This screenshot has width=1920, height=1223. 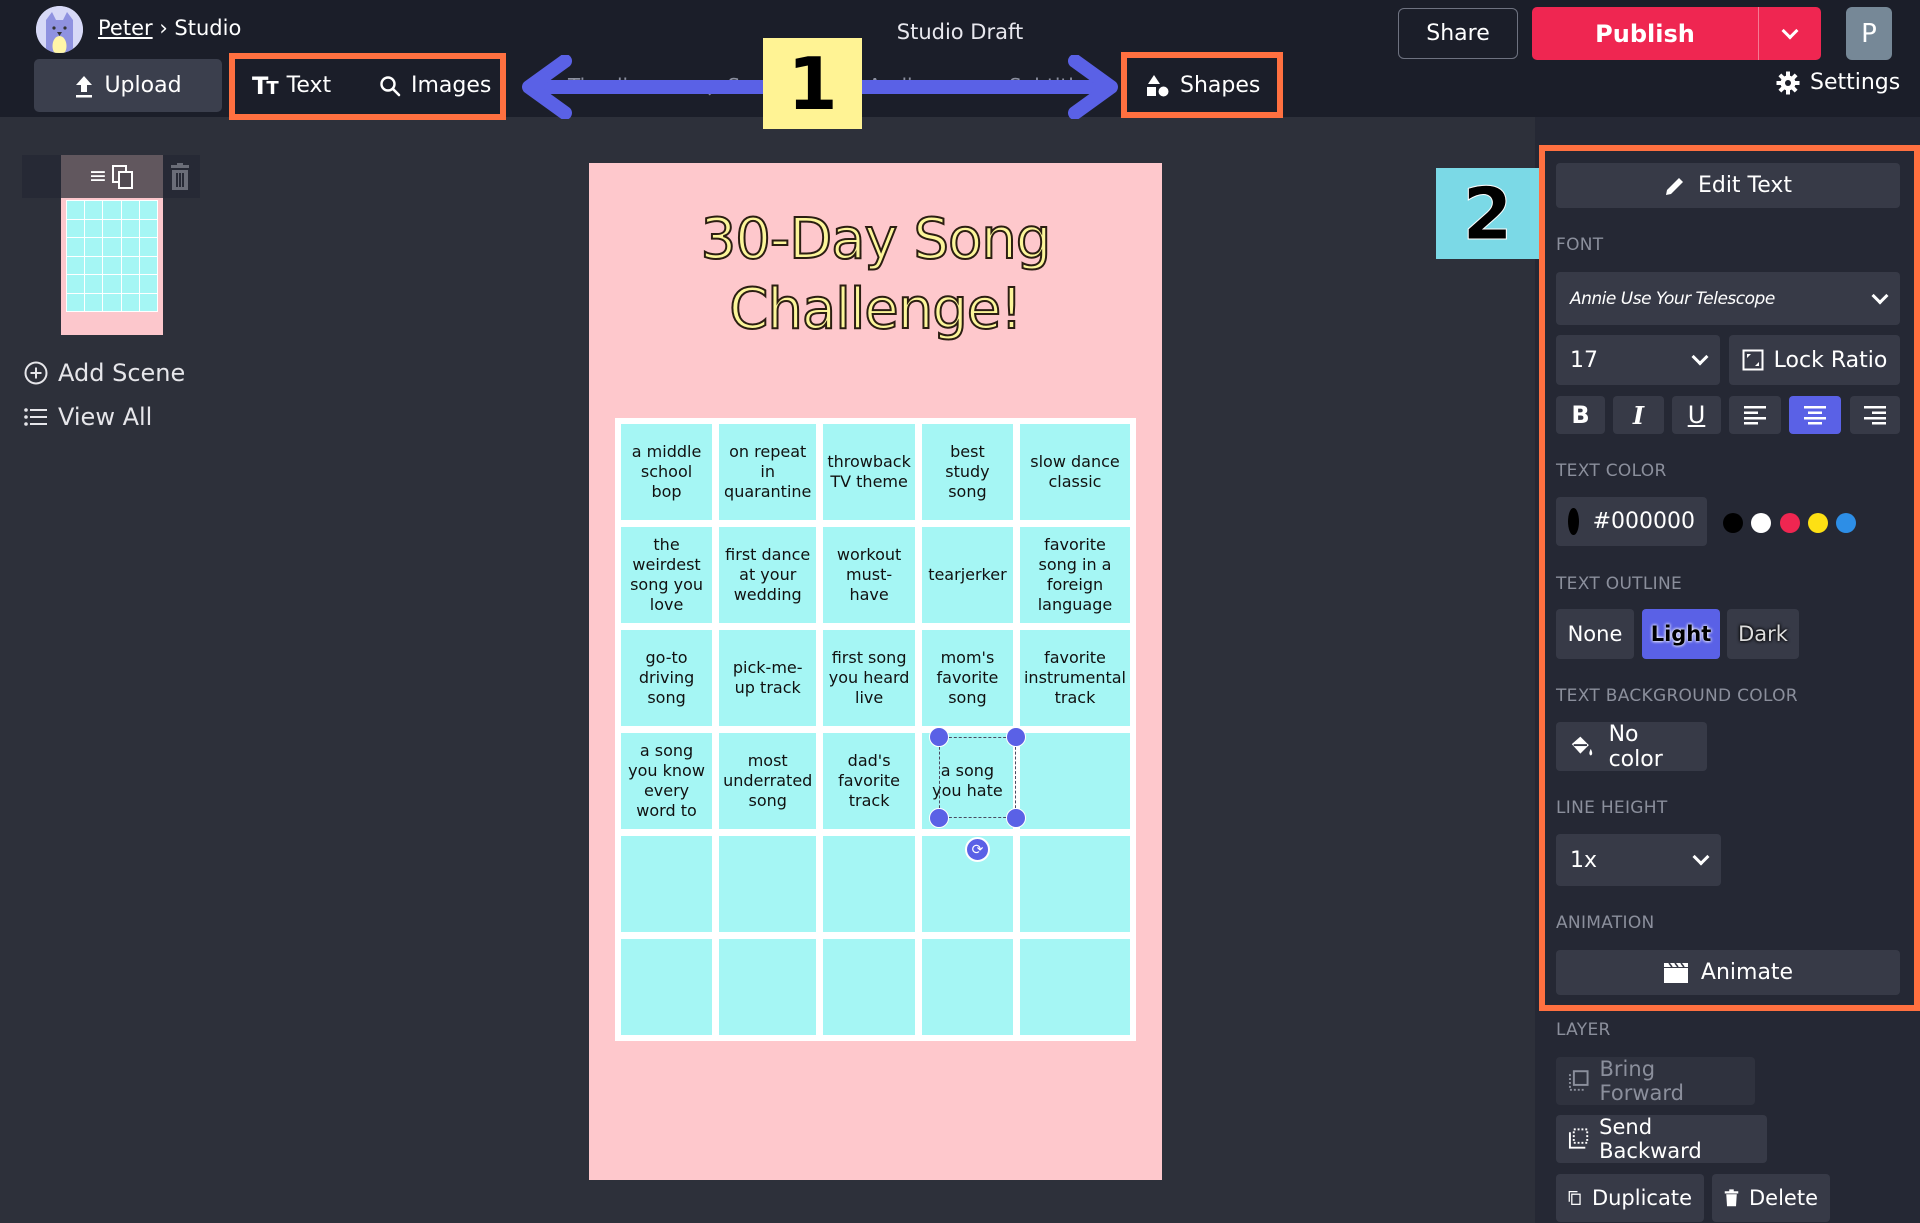 I want to click on bold-button: B, so click(x=1580, y=415).